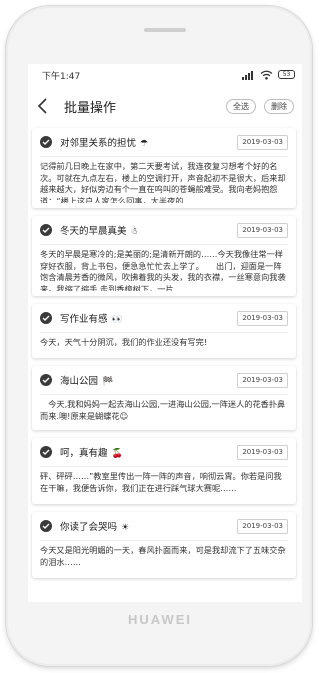 The height and width of the screenshot is (673, 320). What do you see at coordinates (90, 108) in the screenshot?
I see `page-title: 批量操作` at bounding box center [90, 108].